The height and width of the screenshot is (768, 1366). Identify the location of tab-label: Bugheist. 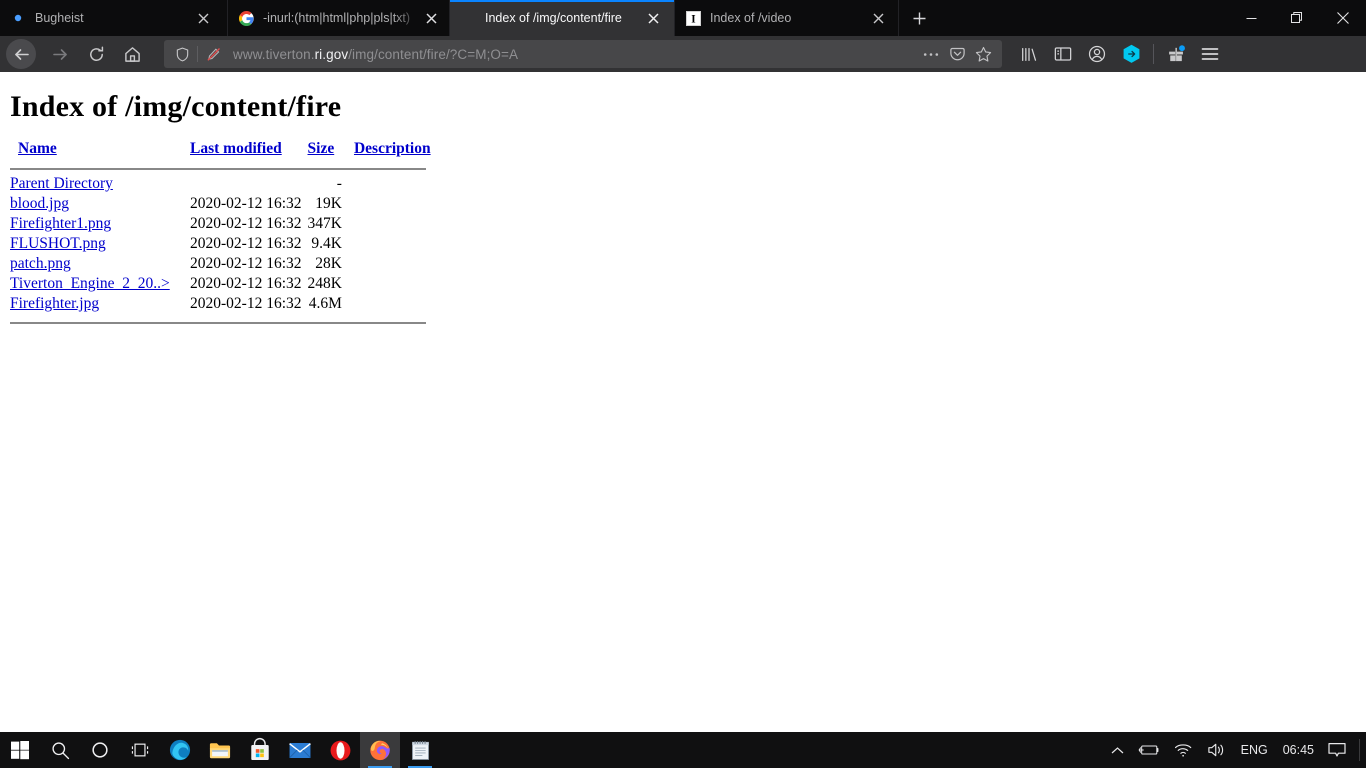
(59, 18).